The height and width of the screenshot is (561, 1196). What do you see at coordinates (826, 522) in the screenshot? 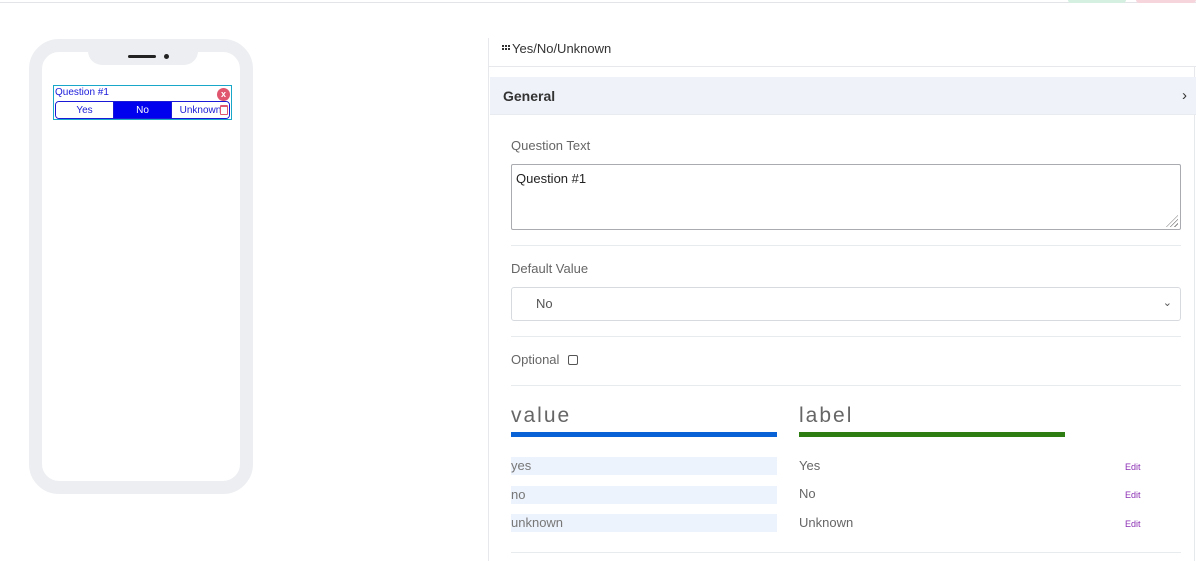
I see `label-cell: Unknown` at bounding box center [826, 522].